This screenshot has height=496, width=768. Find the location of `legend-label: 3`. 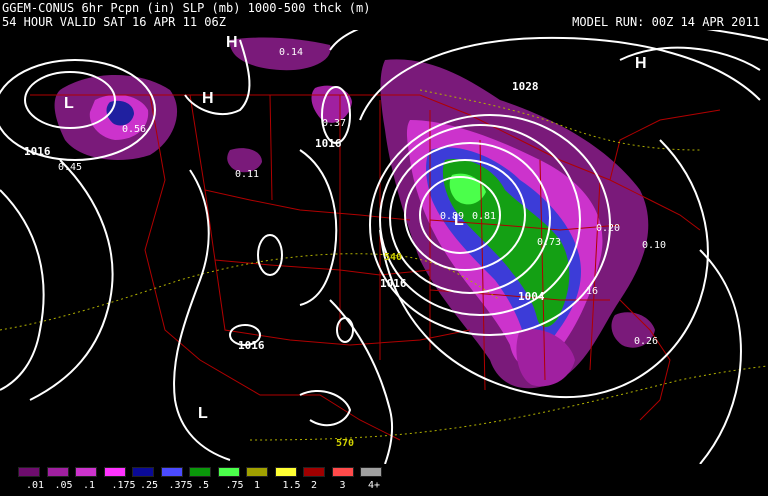

legend-label: 3 is located at coordinates (342, 485).